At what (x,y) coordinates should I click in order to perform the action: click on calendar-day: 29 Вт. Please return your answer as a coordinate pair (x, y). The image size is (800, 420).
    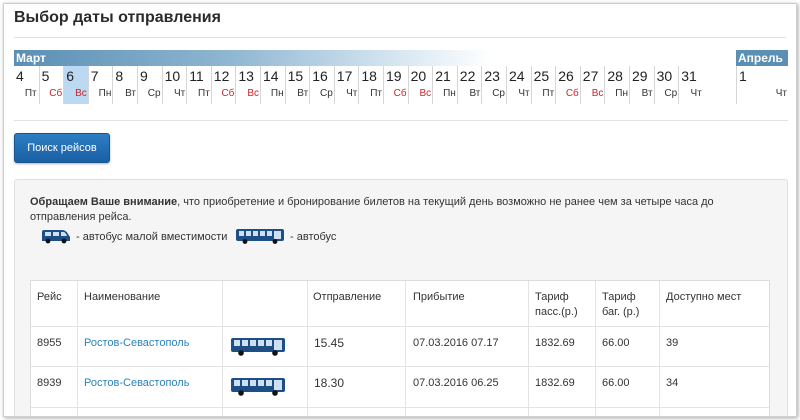
    Looking at the image, I should click on (642, 85).